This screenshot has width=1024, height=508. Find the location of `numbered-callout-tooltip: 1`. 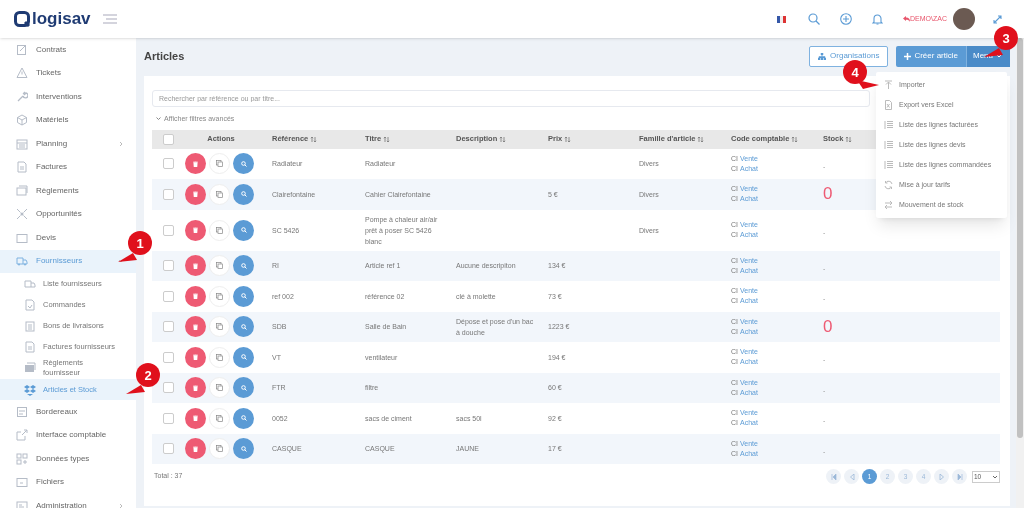

numbered-callout-tooltip: 1 is located at coordinates (135, 246).